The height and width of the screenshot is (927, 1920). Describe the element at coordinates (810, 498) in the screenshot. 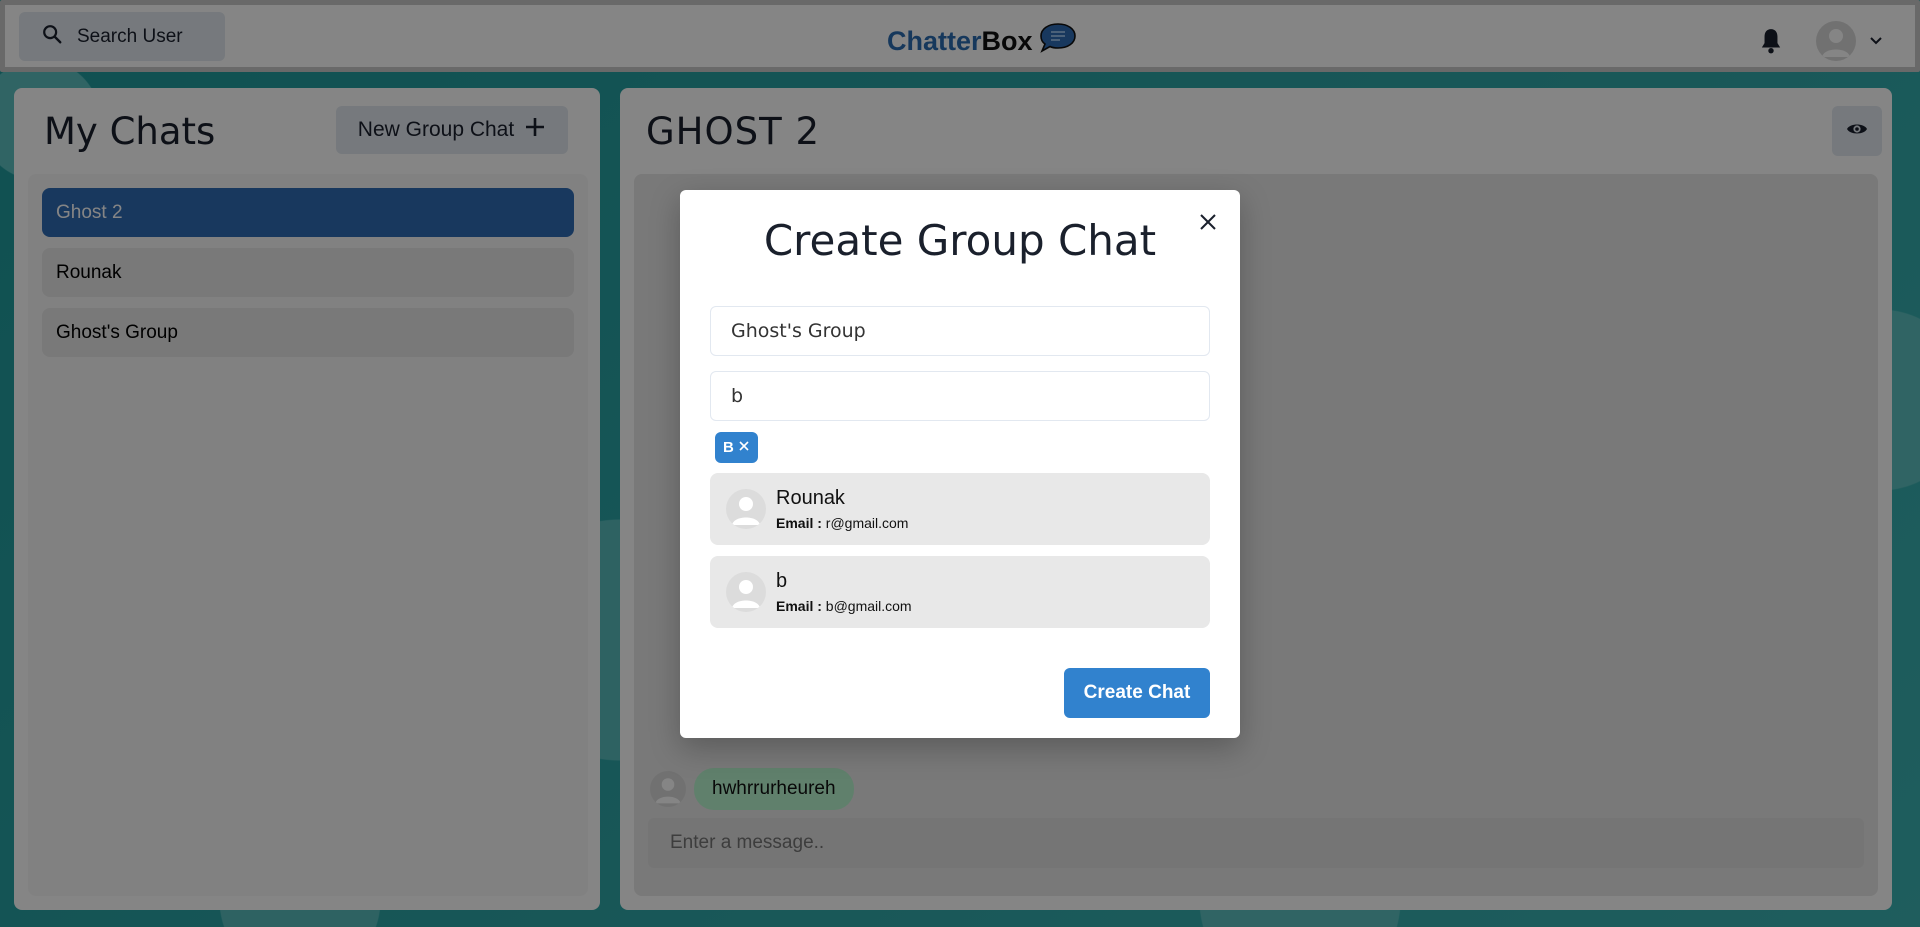

I see `user-name: Rounak` at that location.